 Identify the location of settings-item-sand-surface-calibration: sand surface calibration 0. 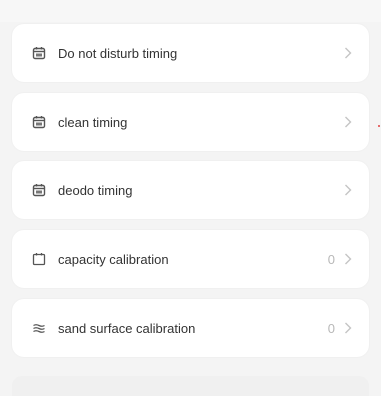
(190, 328).